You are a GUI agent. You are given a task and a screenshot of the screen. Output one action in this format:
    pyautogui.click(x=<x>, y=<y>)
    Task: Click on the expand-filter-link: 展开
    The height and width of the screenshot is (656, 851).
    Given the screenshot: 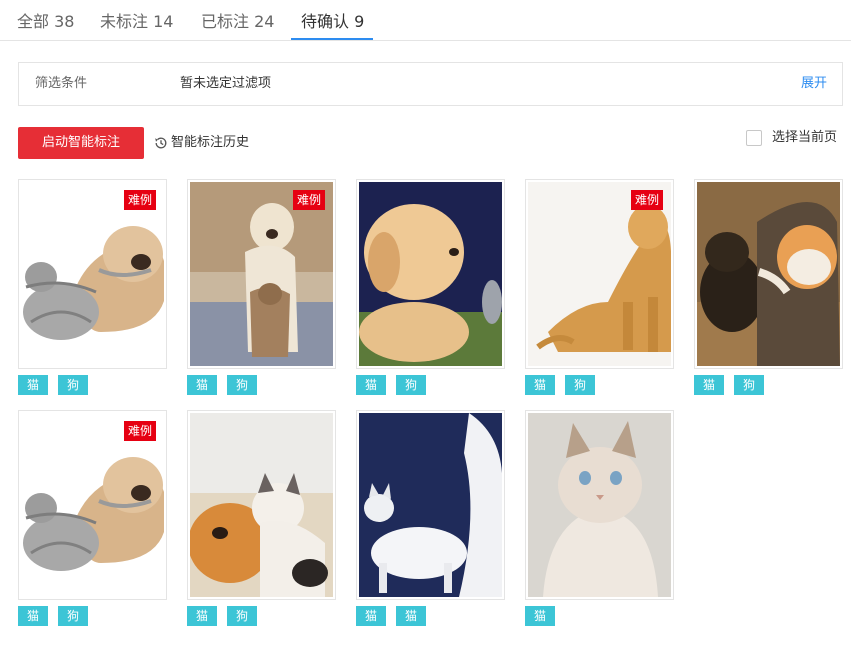 What is the action you would take?
    pyautogui.click(x=814, y=84)
    